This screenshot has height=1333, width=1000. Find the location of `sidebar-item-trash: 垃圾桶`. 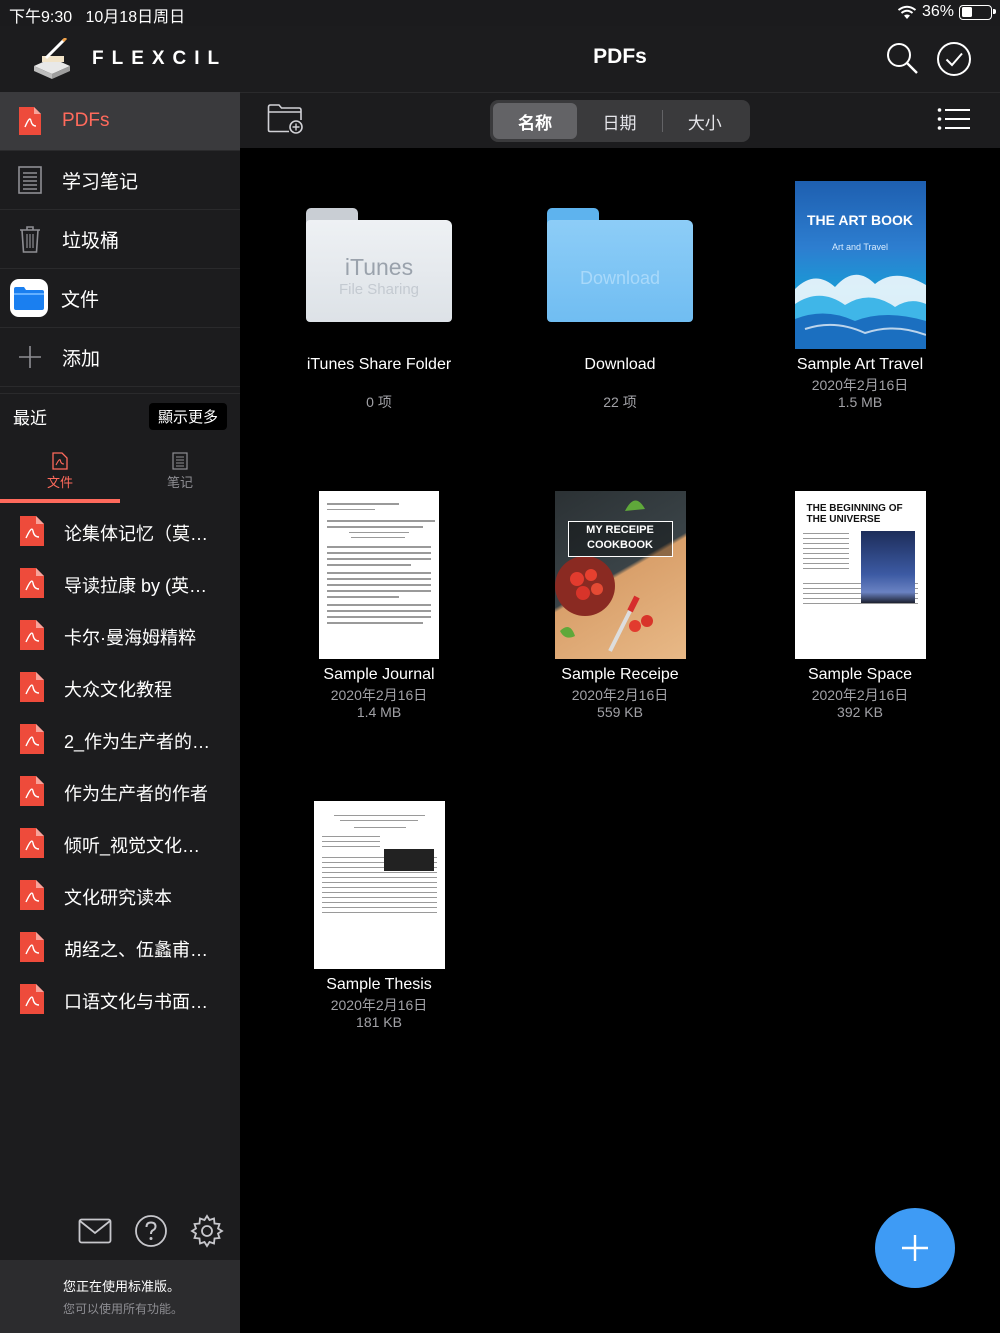

sidebar-item-trash: 垃圾桶 is located at coordinates (120, 239).